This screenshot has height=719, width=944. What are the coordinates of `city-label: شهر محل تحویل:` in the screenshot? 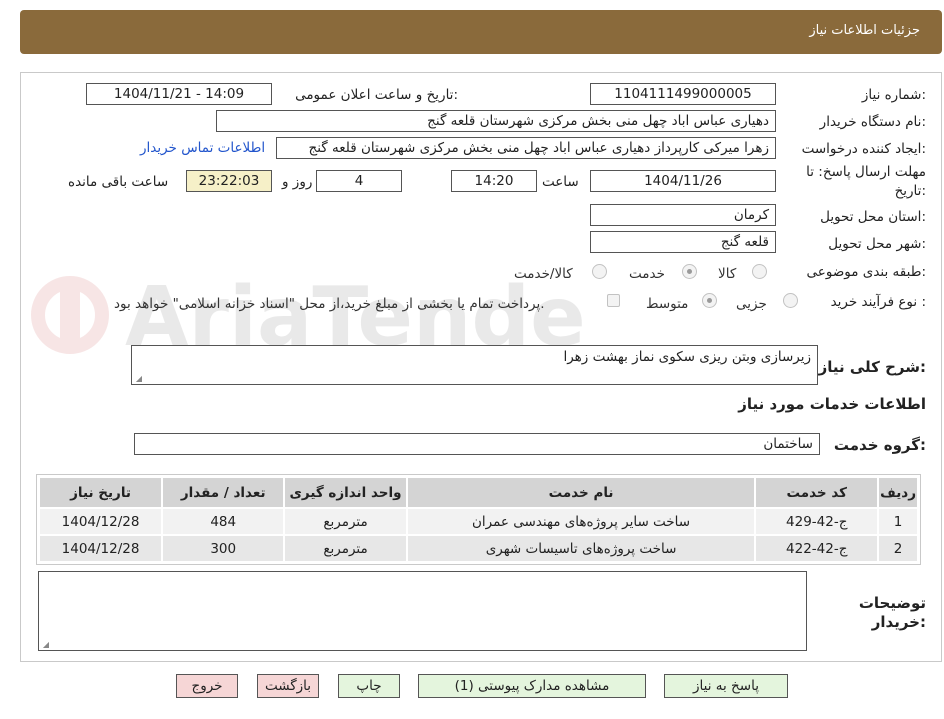 It's located at (877, 244).